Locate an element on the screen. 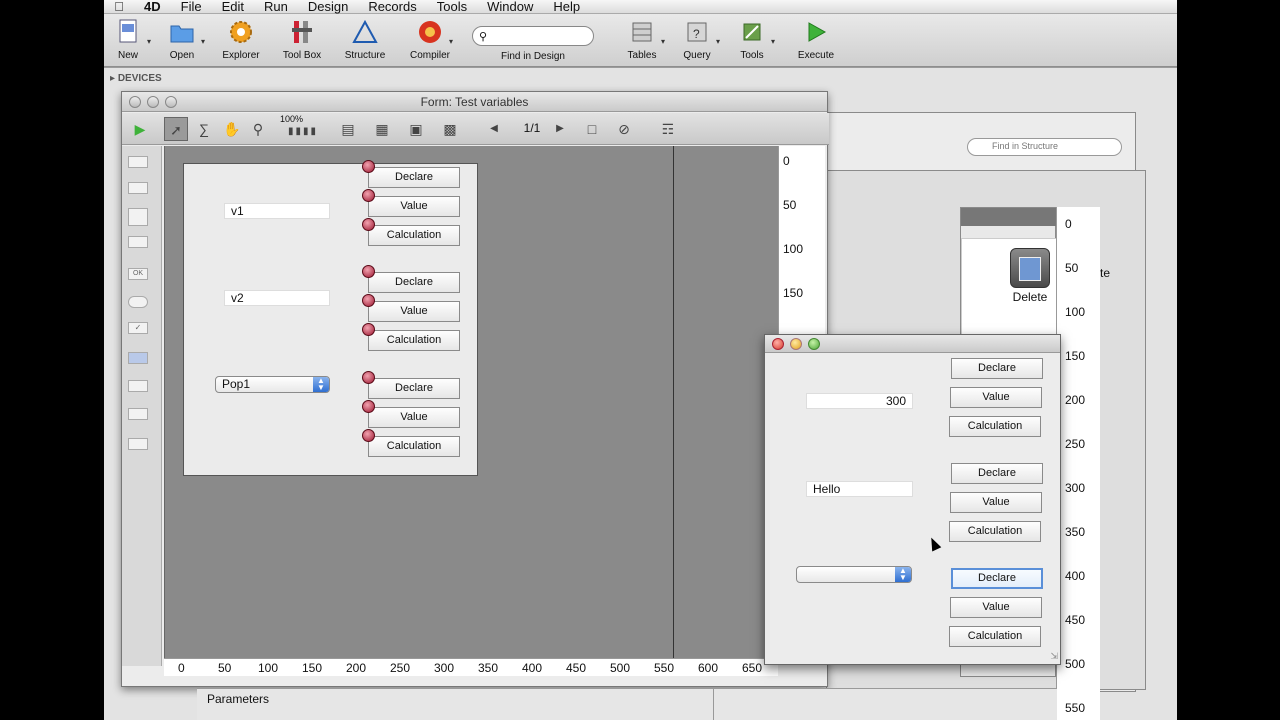  pop1-dropdown: ▲ ▼ is located at coordinates (854, 574).